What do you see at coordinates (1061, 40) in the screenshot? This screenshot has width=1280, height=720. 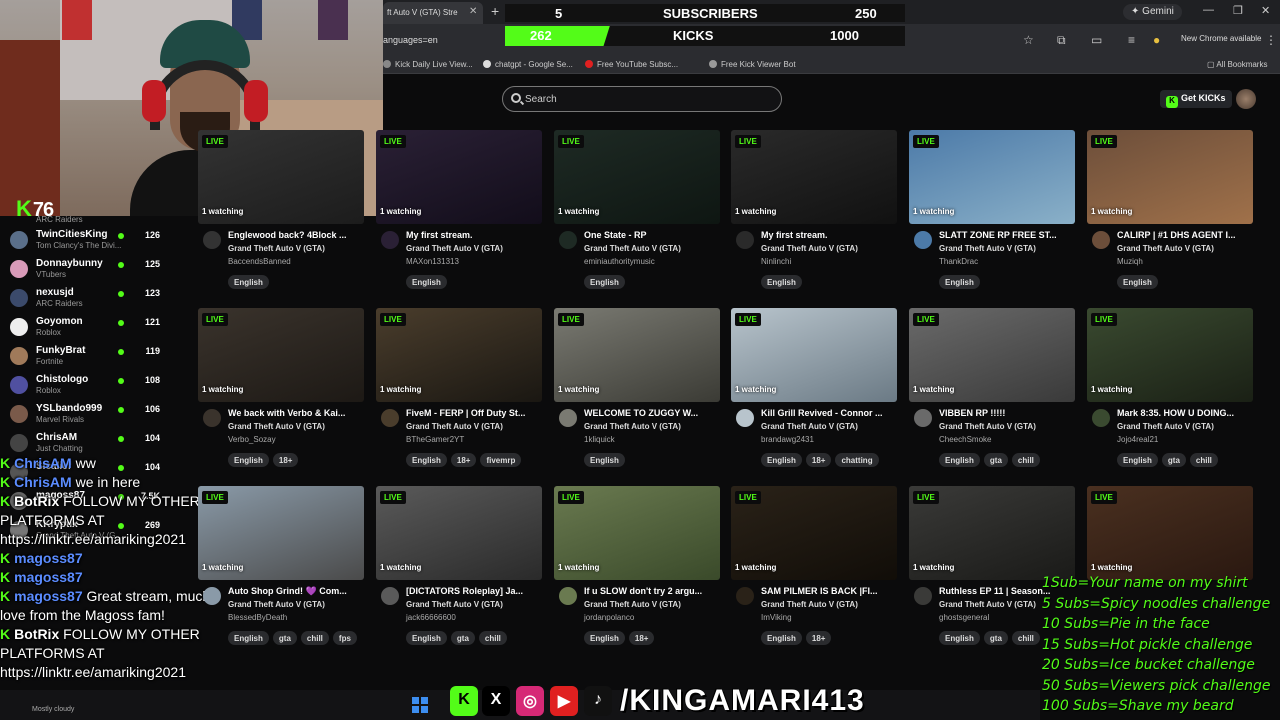 I see `extensions-icon: ⧉` at bounding box center [1061, 40].